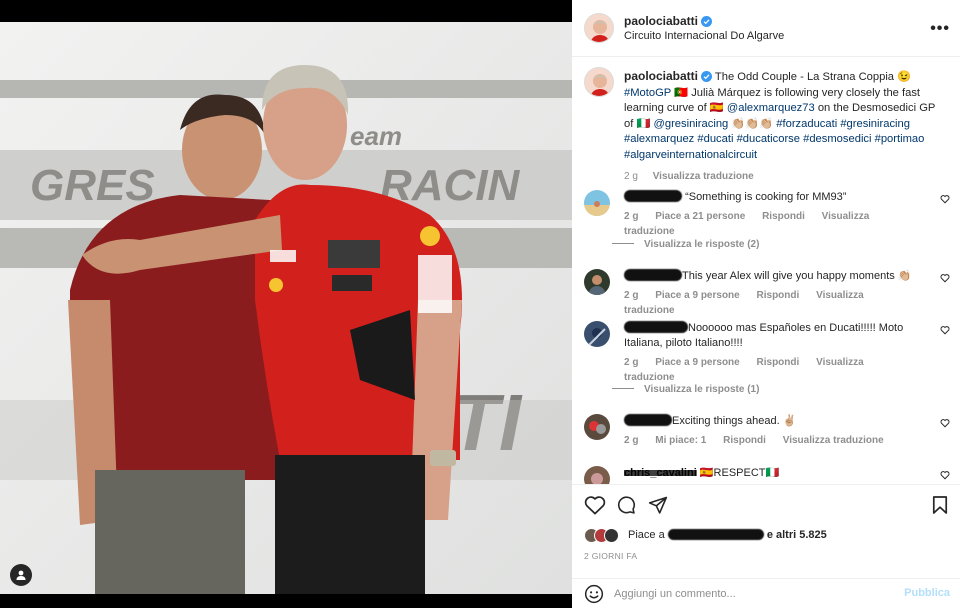 This screenshot has height=608, width=960. What do you see at coordinates (605, 536) in the screenshot?
I see `likers-avatars` at bounding box center [605, 536].